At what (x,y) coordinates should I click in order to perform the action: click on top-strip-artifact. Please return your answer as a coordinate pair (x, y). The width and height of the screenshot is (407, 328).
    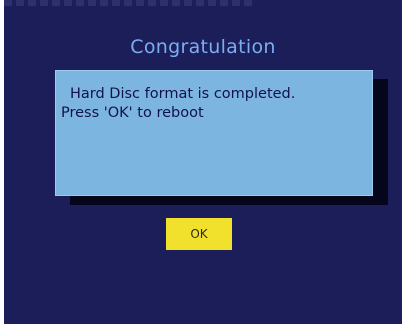
    Looking at the image, I should click on (129, 3).